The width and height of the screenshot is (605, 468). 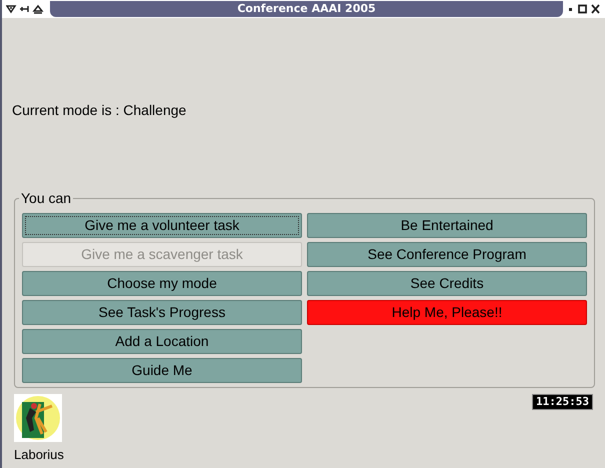 I want to click on group-title: You can, so click(x=46, y=198).